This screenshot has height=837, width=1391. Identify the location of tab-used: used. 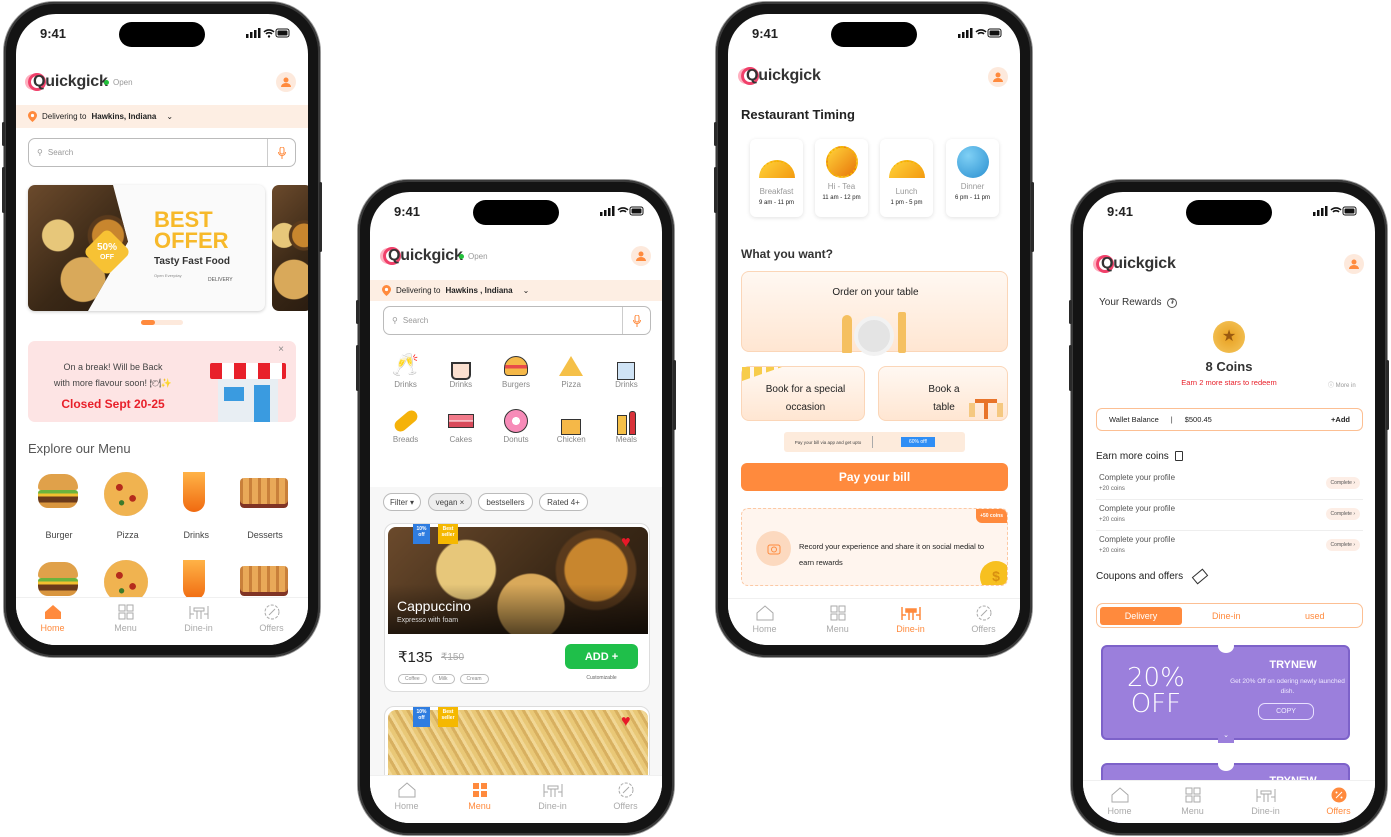
(1315, 616).